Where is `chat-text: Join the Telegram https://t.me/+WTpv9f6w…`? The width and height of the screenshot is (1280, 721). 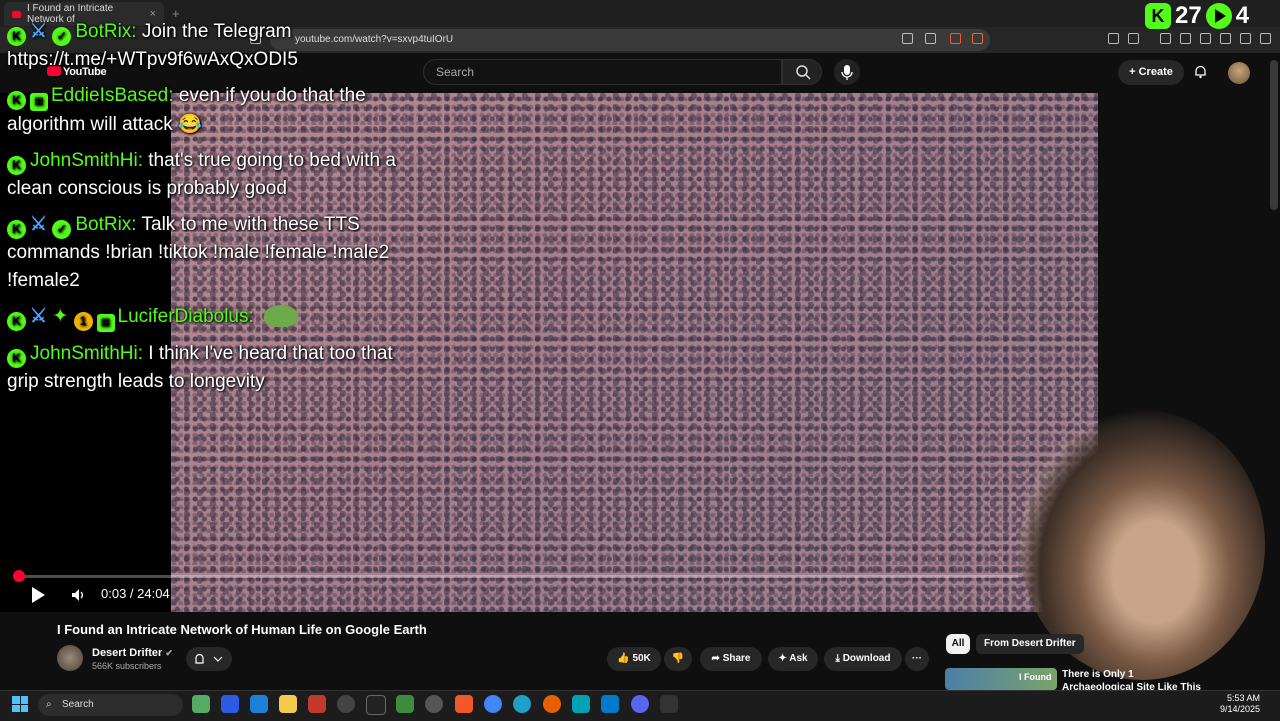
chat-text: Join the Telegram https://t.me/+WTpv9f6w… is located at coordinates (152, 45).